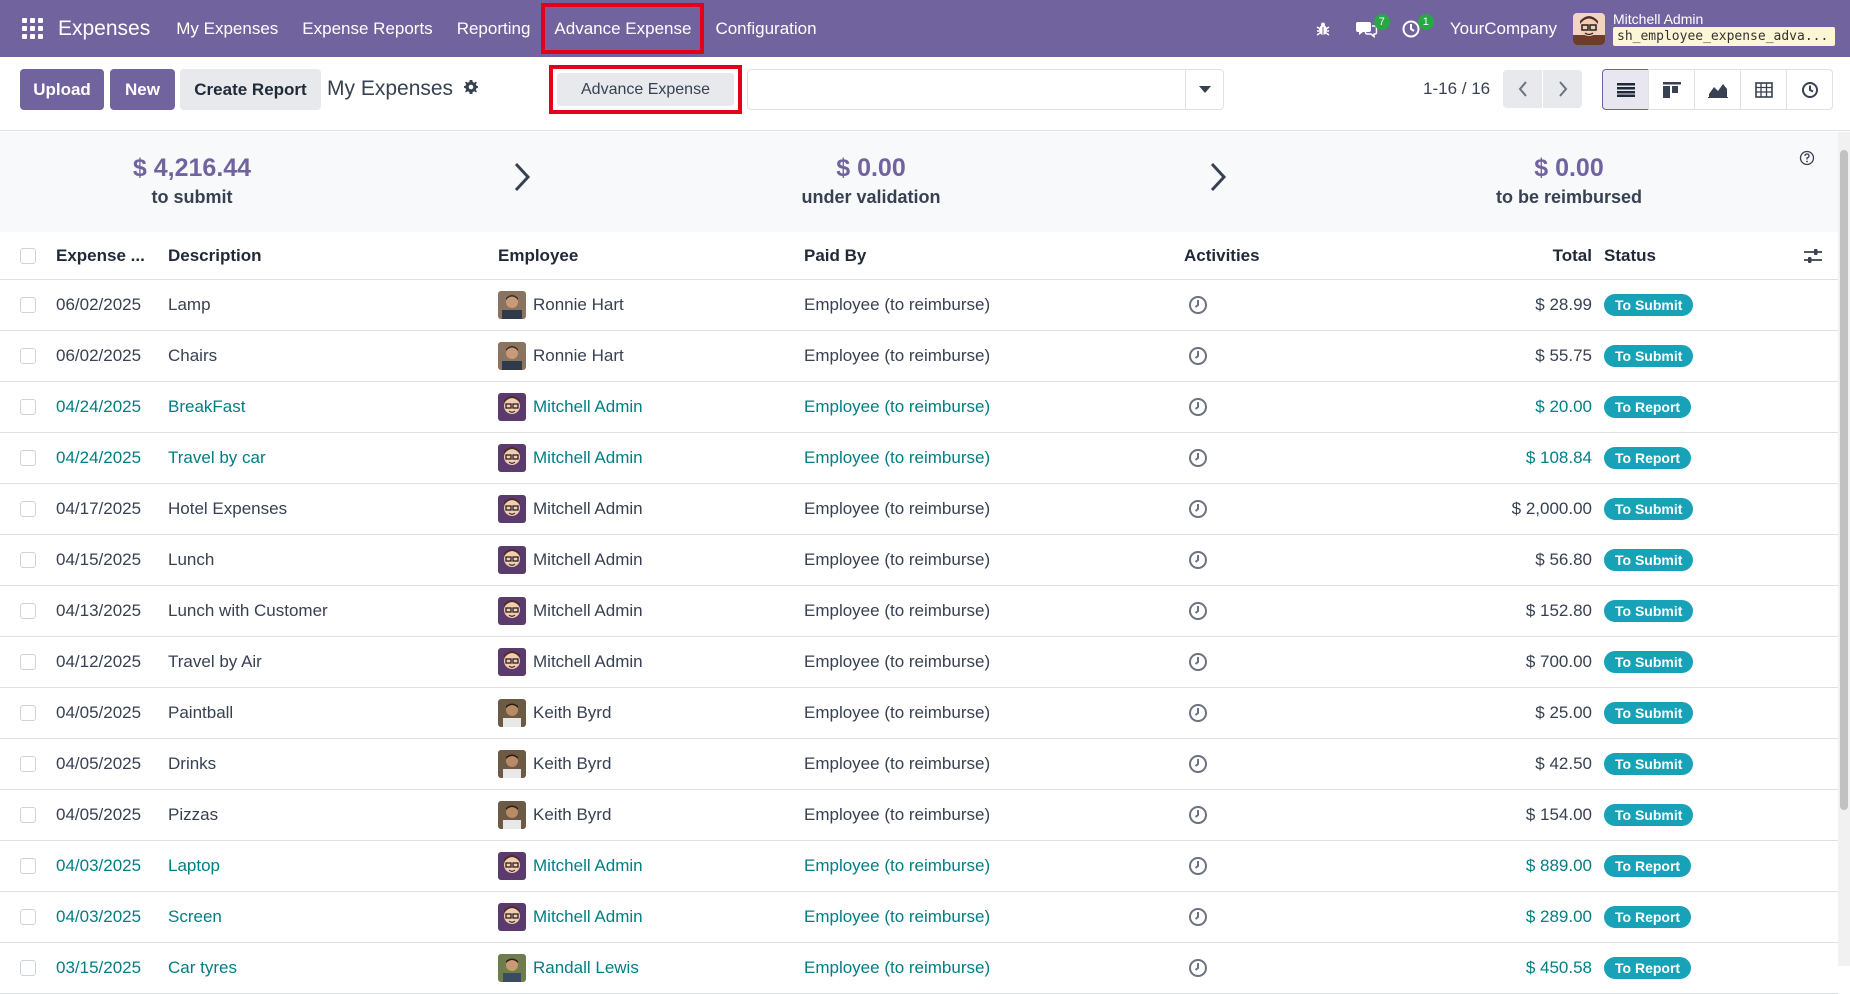 The image size is (1850, 994). I want to click on gear-icon, so click(471, 89).